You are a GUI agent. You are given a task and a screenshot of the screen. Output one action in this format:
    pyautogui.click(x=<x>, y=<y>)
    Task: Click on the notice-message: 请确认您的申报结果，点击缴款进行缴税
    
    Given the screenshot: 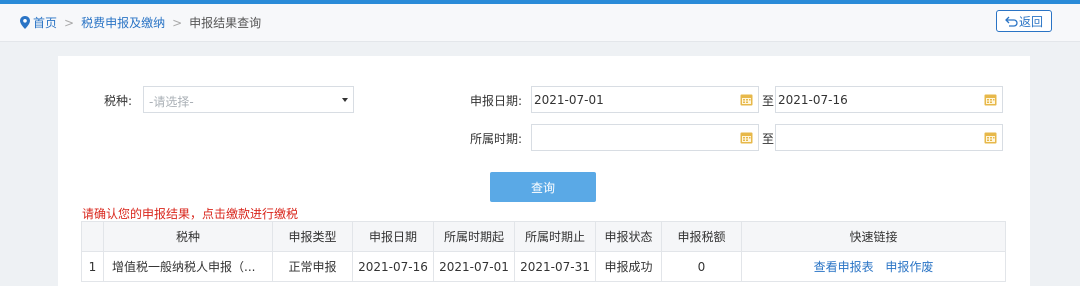 What is the action you would take?
    pyautogui.click(x=190, y=214)
    